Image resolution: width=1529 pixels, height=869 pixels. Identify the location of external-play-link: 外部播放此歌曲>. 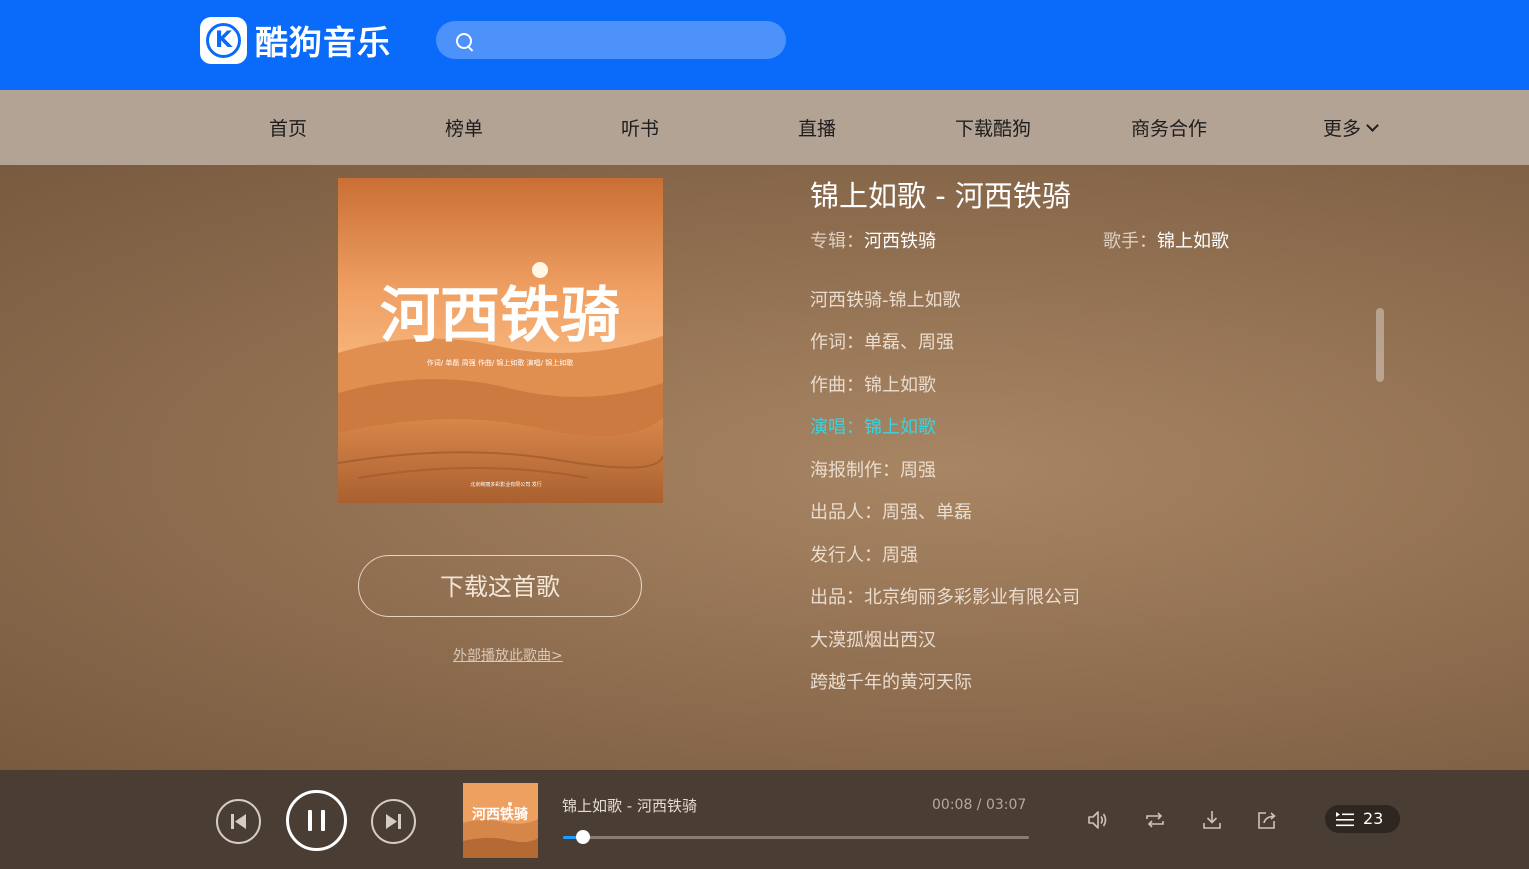
(508, 655).